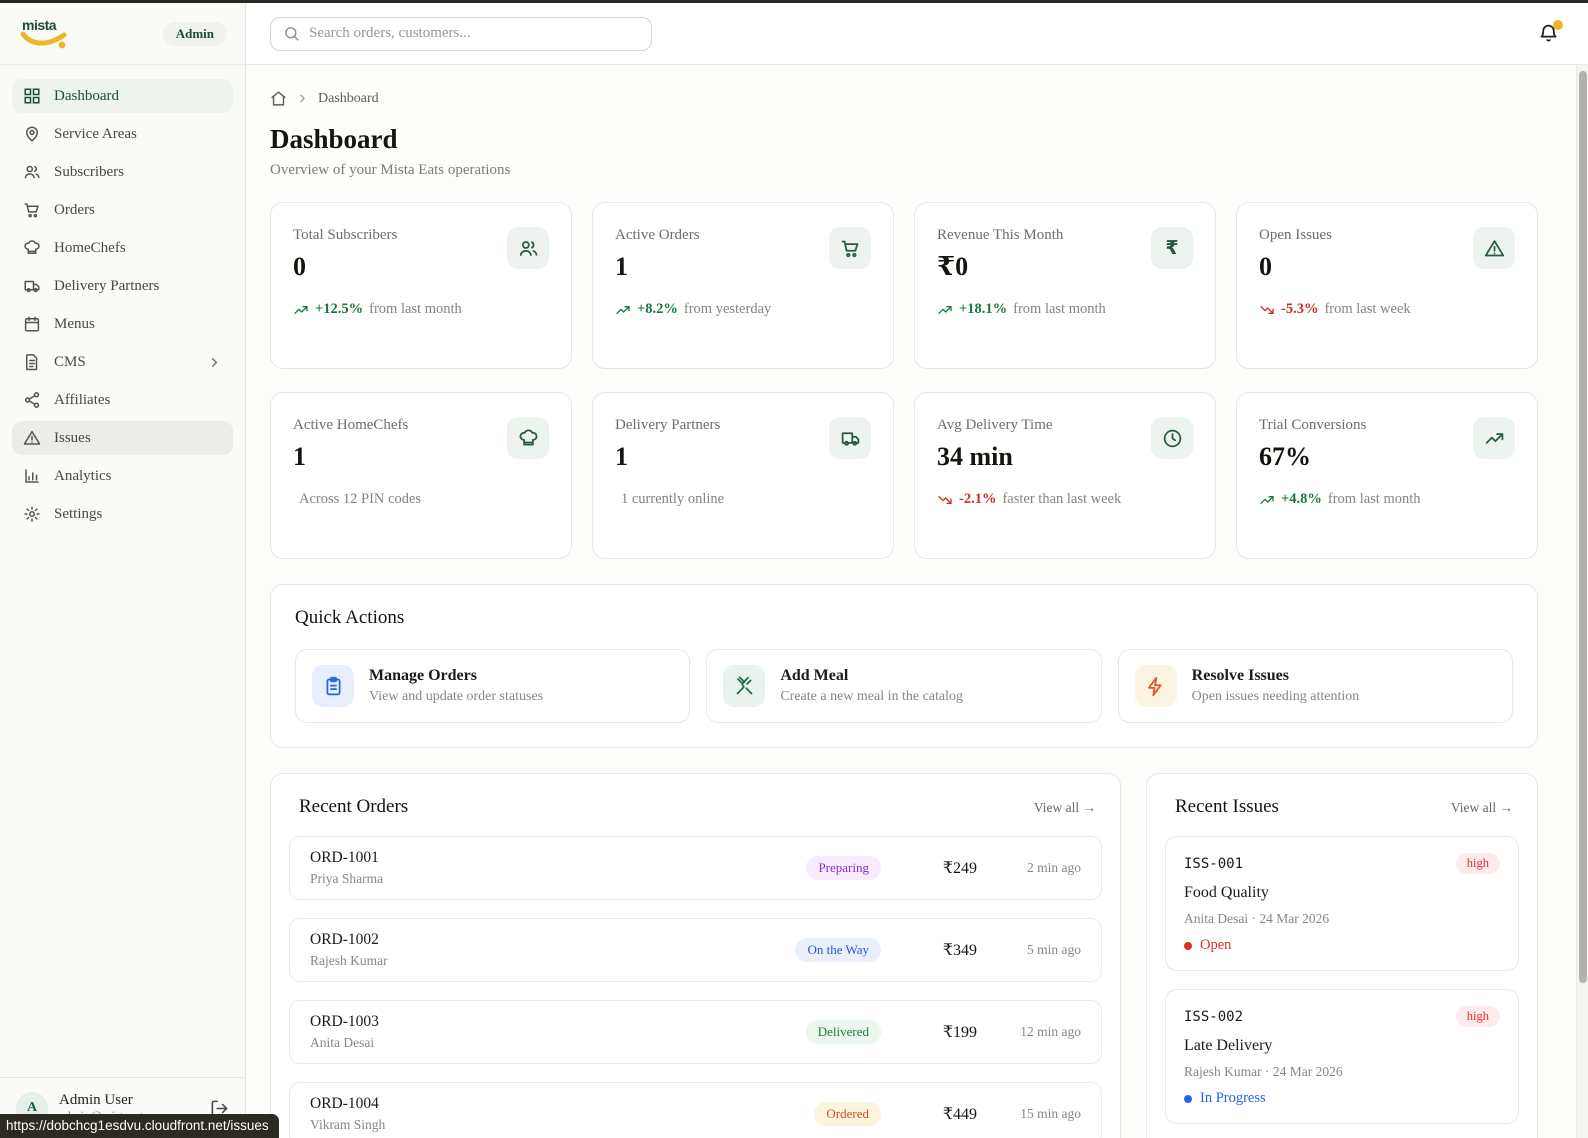  I want to click on search-input, so click(474, 33).